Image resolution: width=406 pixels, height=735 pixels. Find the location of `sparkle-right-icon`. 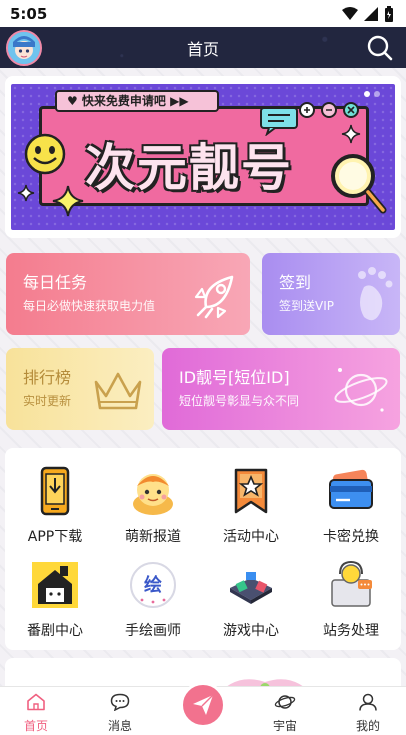

sparkle-right-icon is located at coordinates (351, 134).